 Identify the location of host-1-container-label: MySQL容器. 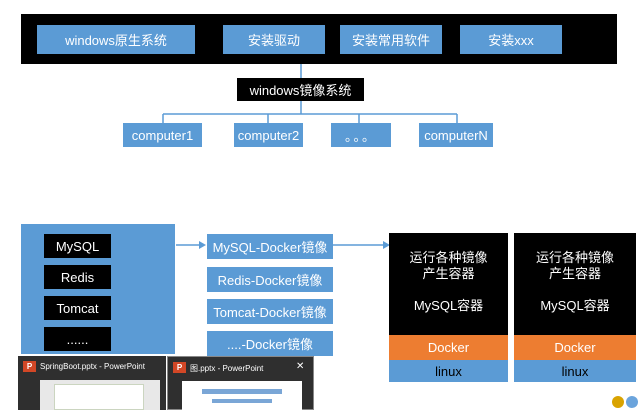
(448, 305).